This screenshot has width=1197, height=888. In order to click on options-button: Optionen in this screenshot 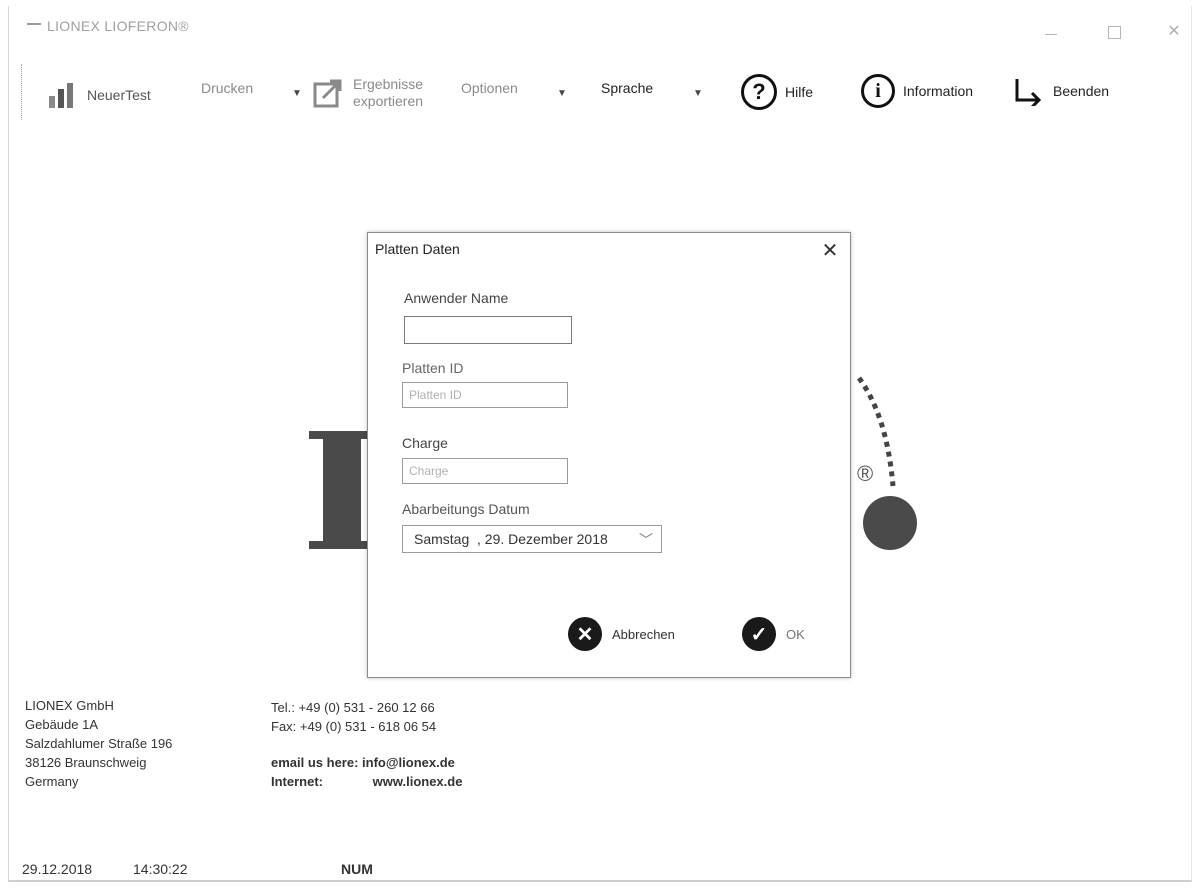, I will do `click(489, 88)`.